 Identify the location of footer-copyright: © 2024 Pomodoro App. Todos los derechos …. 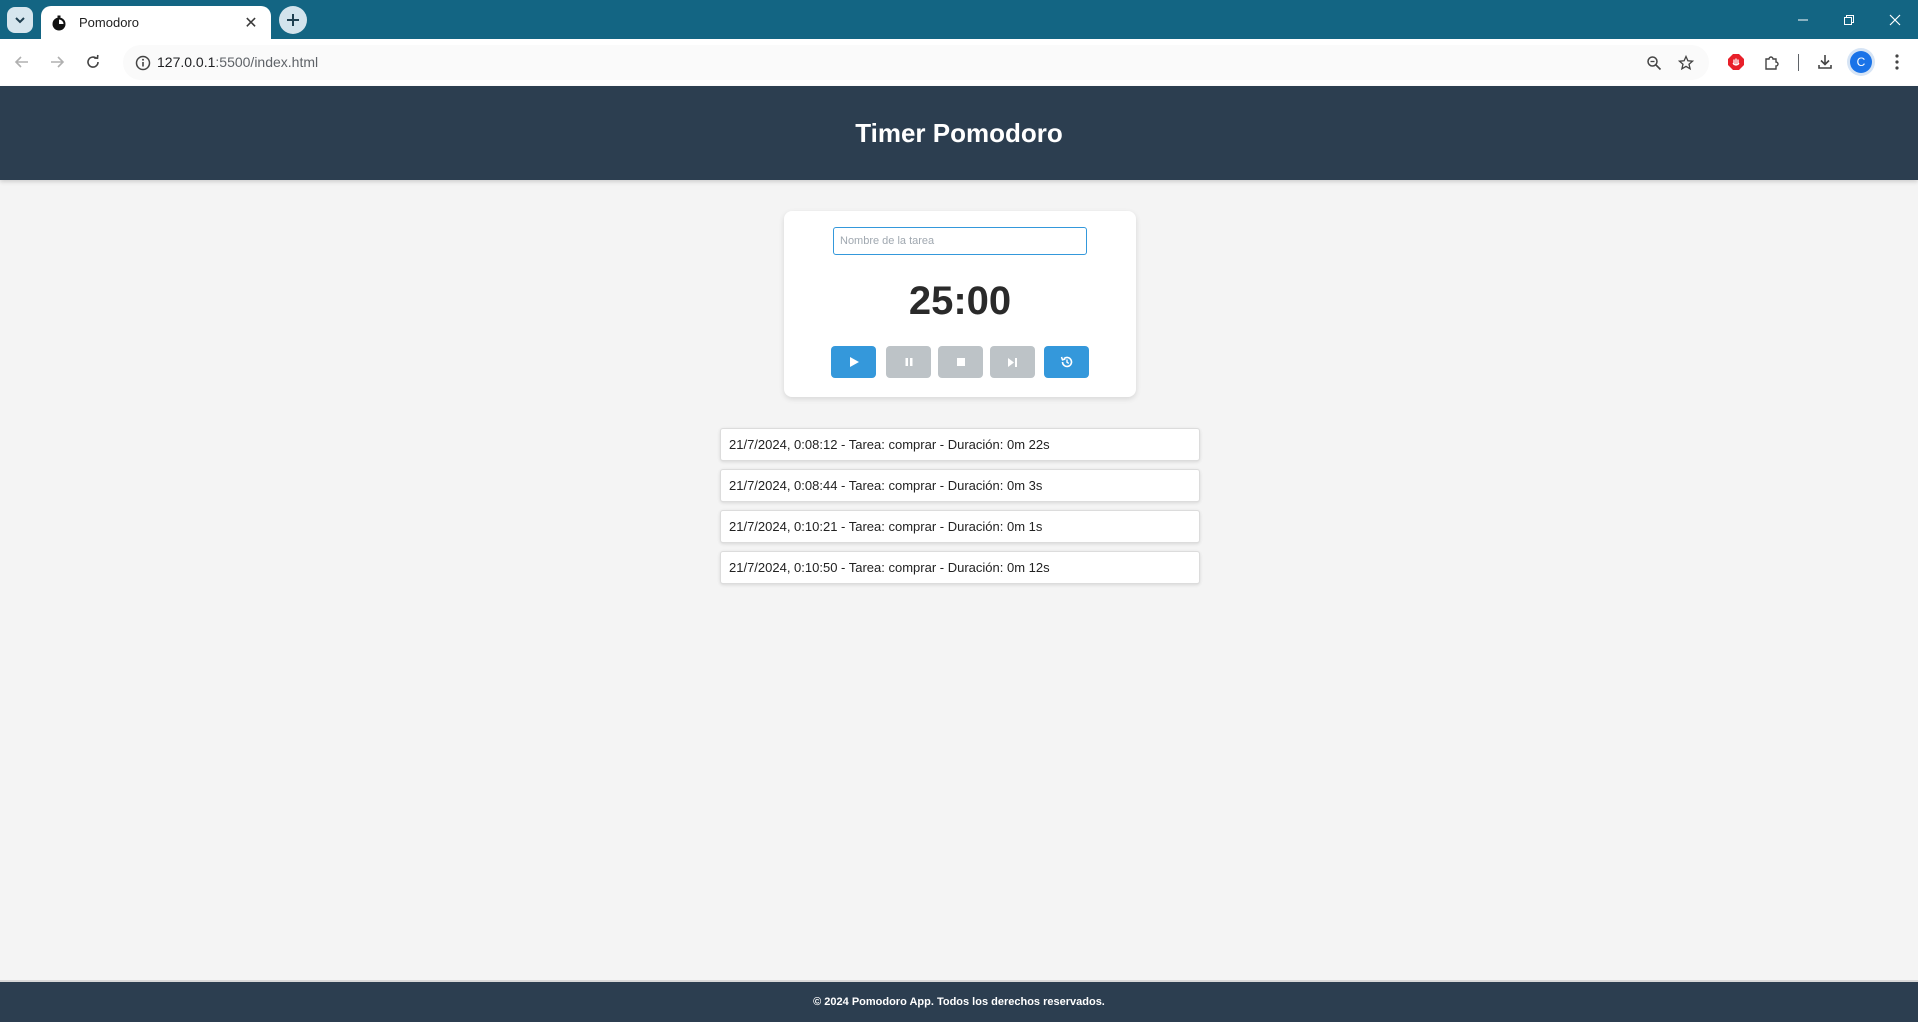
(959, 1002).